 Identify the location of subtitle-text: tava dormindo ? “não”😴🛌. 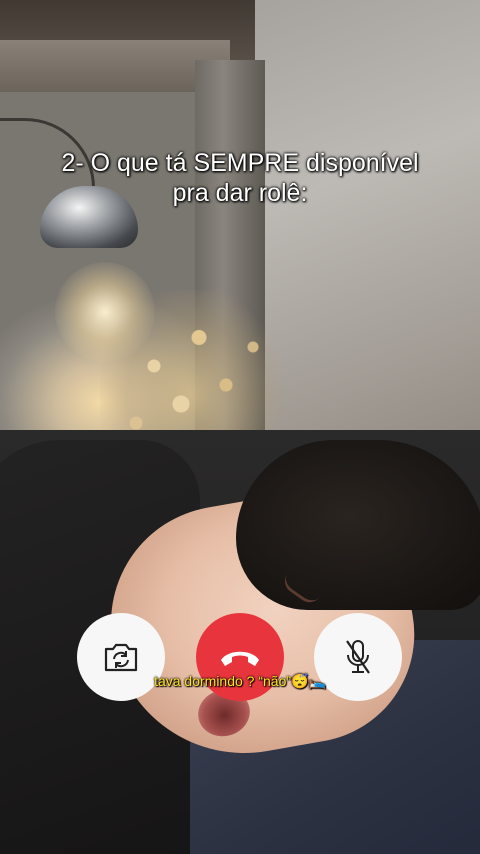
(240, 681).